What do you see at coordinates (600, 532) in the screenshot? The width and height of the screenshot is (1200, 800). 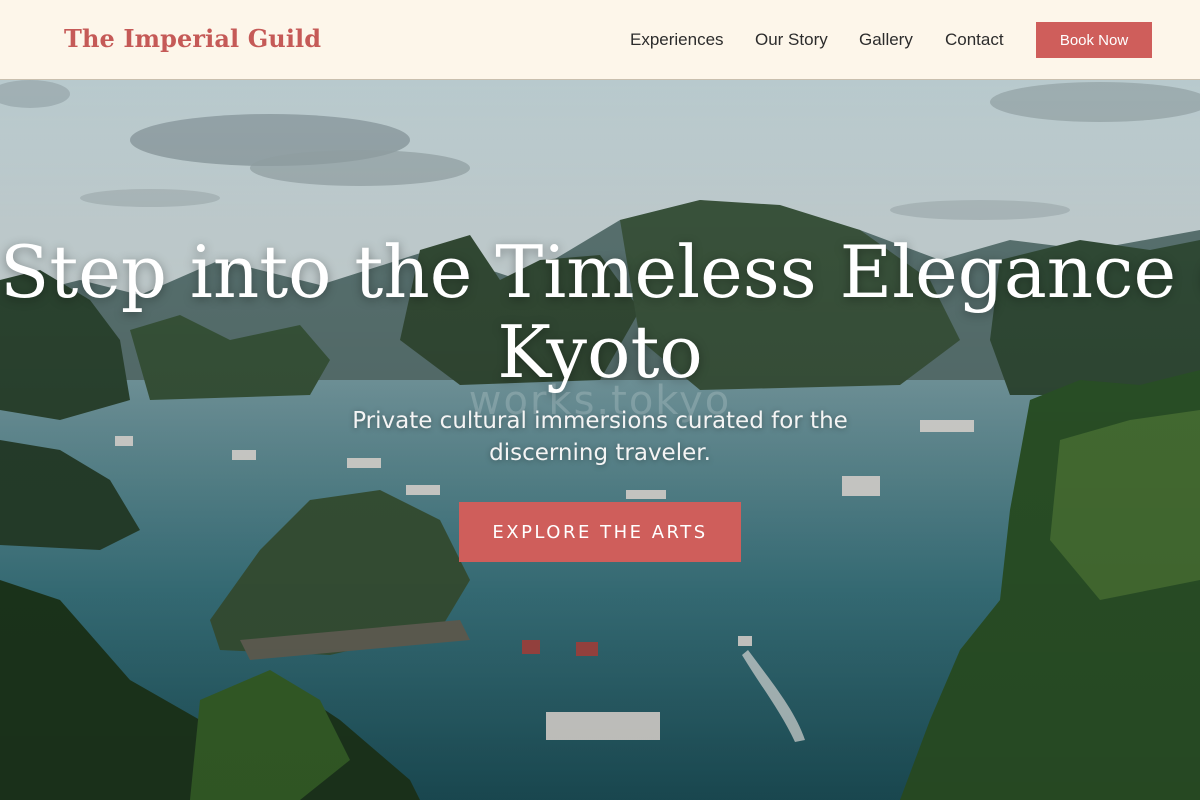 I see `explore-the-arts-button: EXPLORE THE ARTS` at bounding box center [600, 532].